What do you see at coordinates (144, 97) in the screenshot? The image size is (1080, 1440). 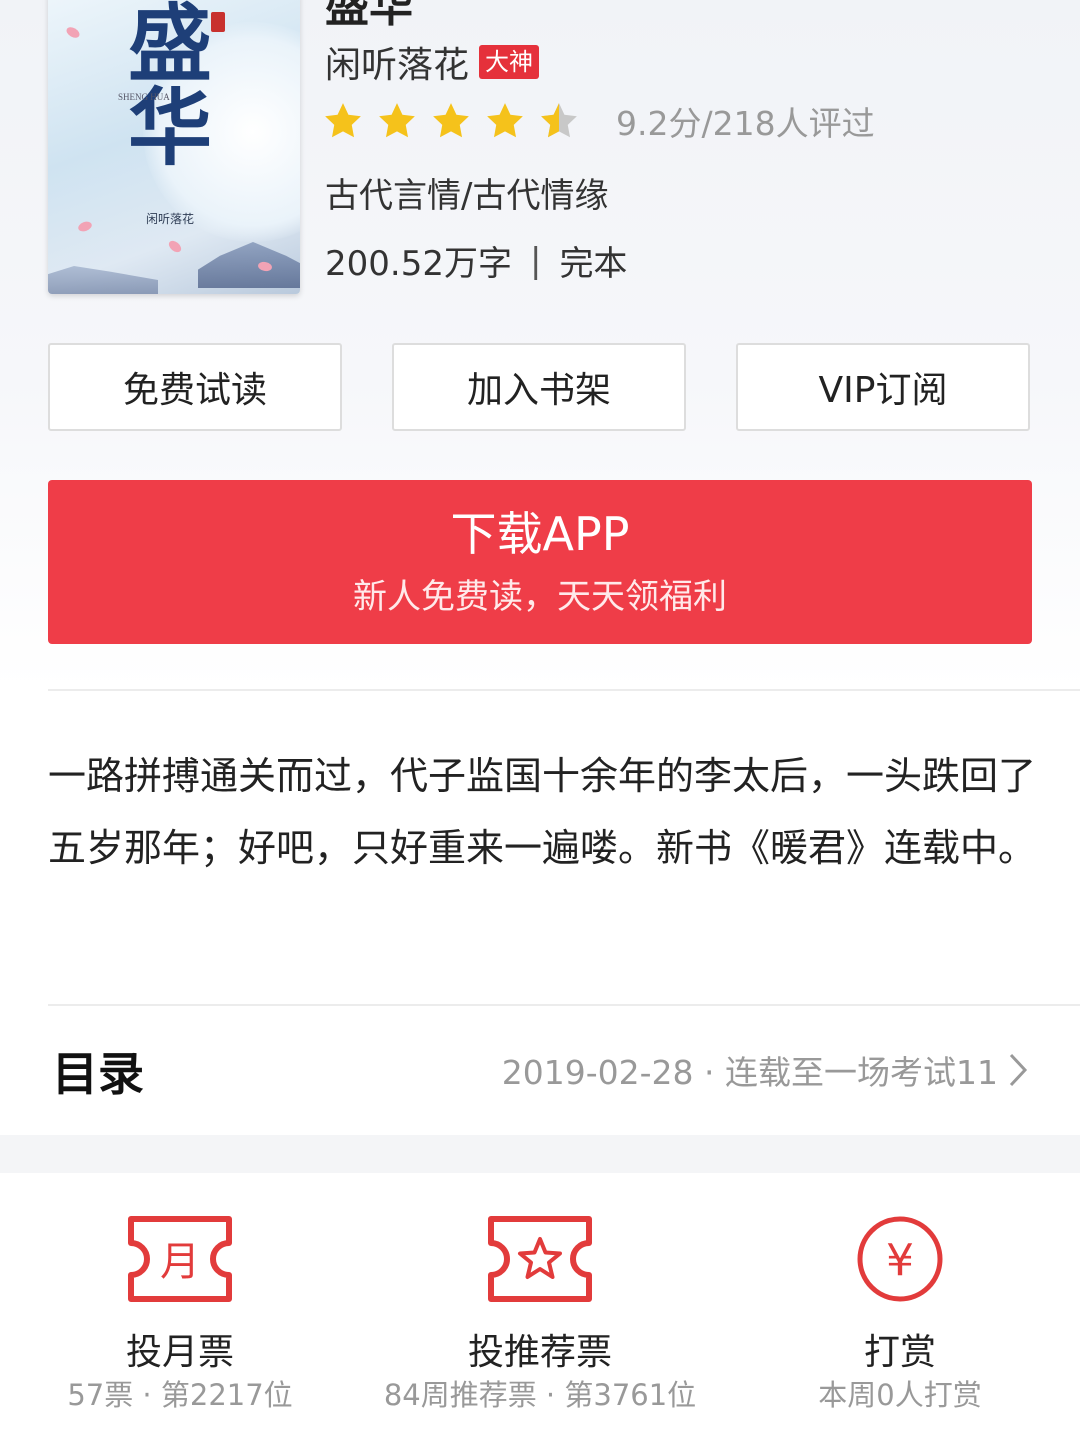 I see `cover-romanized-title: SHENG HUA` at bounding box center [144, 97].